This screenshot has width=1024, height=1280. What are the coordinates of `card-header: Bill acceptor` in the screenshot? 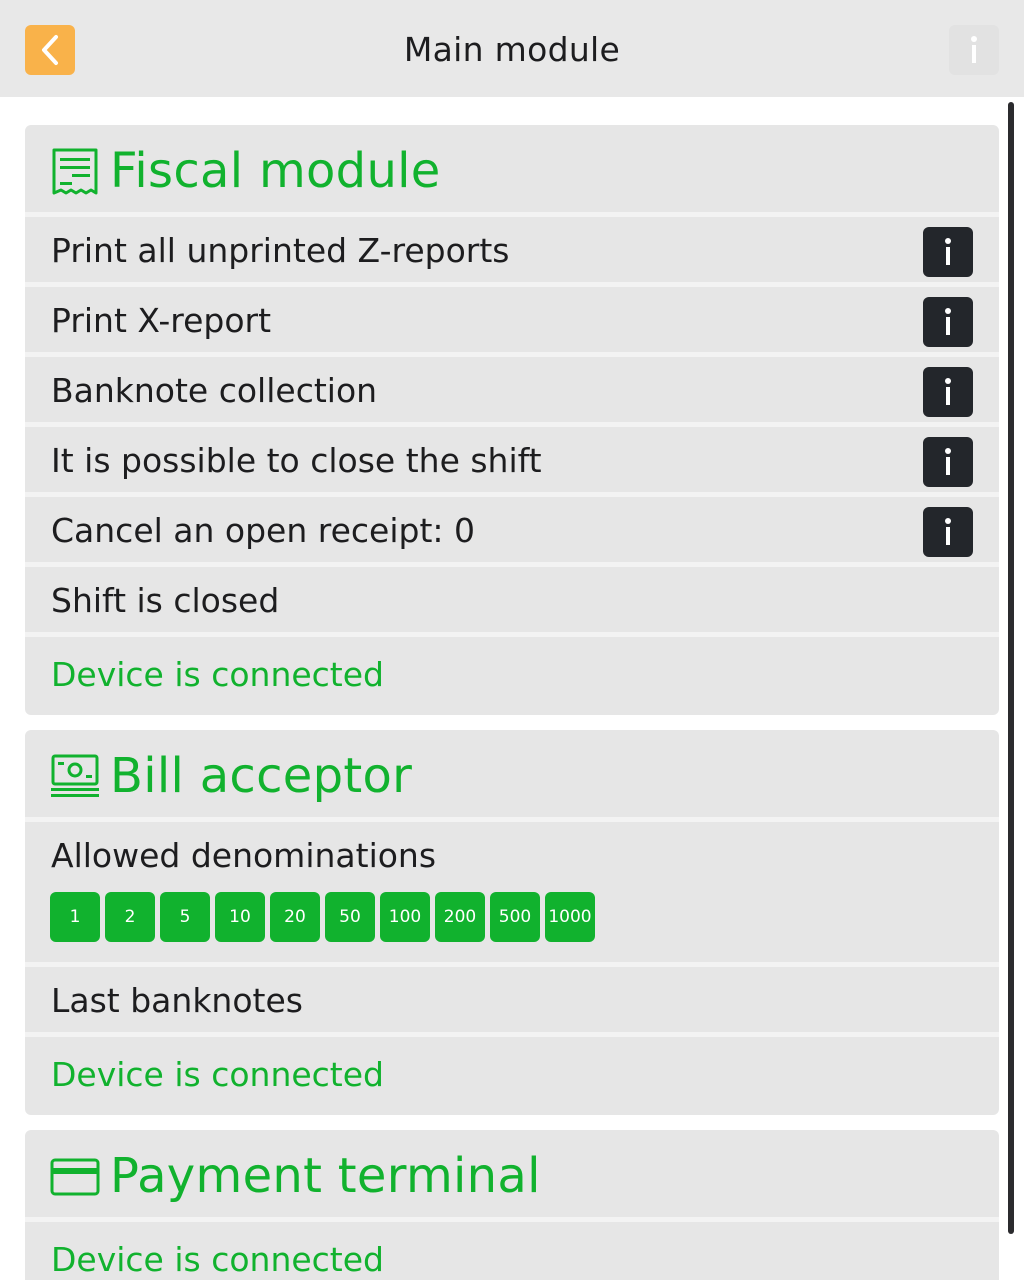 It's located at (512, 776).